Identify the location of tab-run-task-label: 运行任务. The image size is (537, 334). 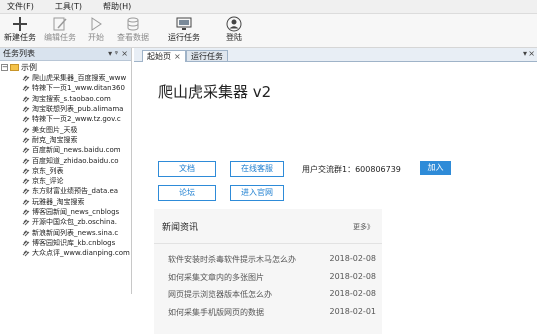
(207, 56).